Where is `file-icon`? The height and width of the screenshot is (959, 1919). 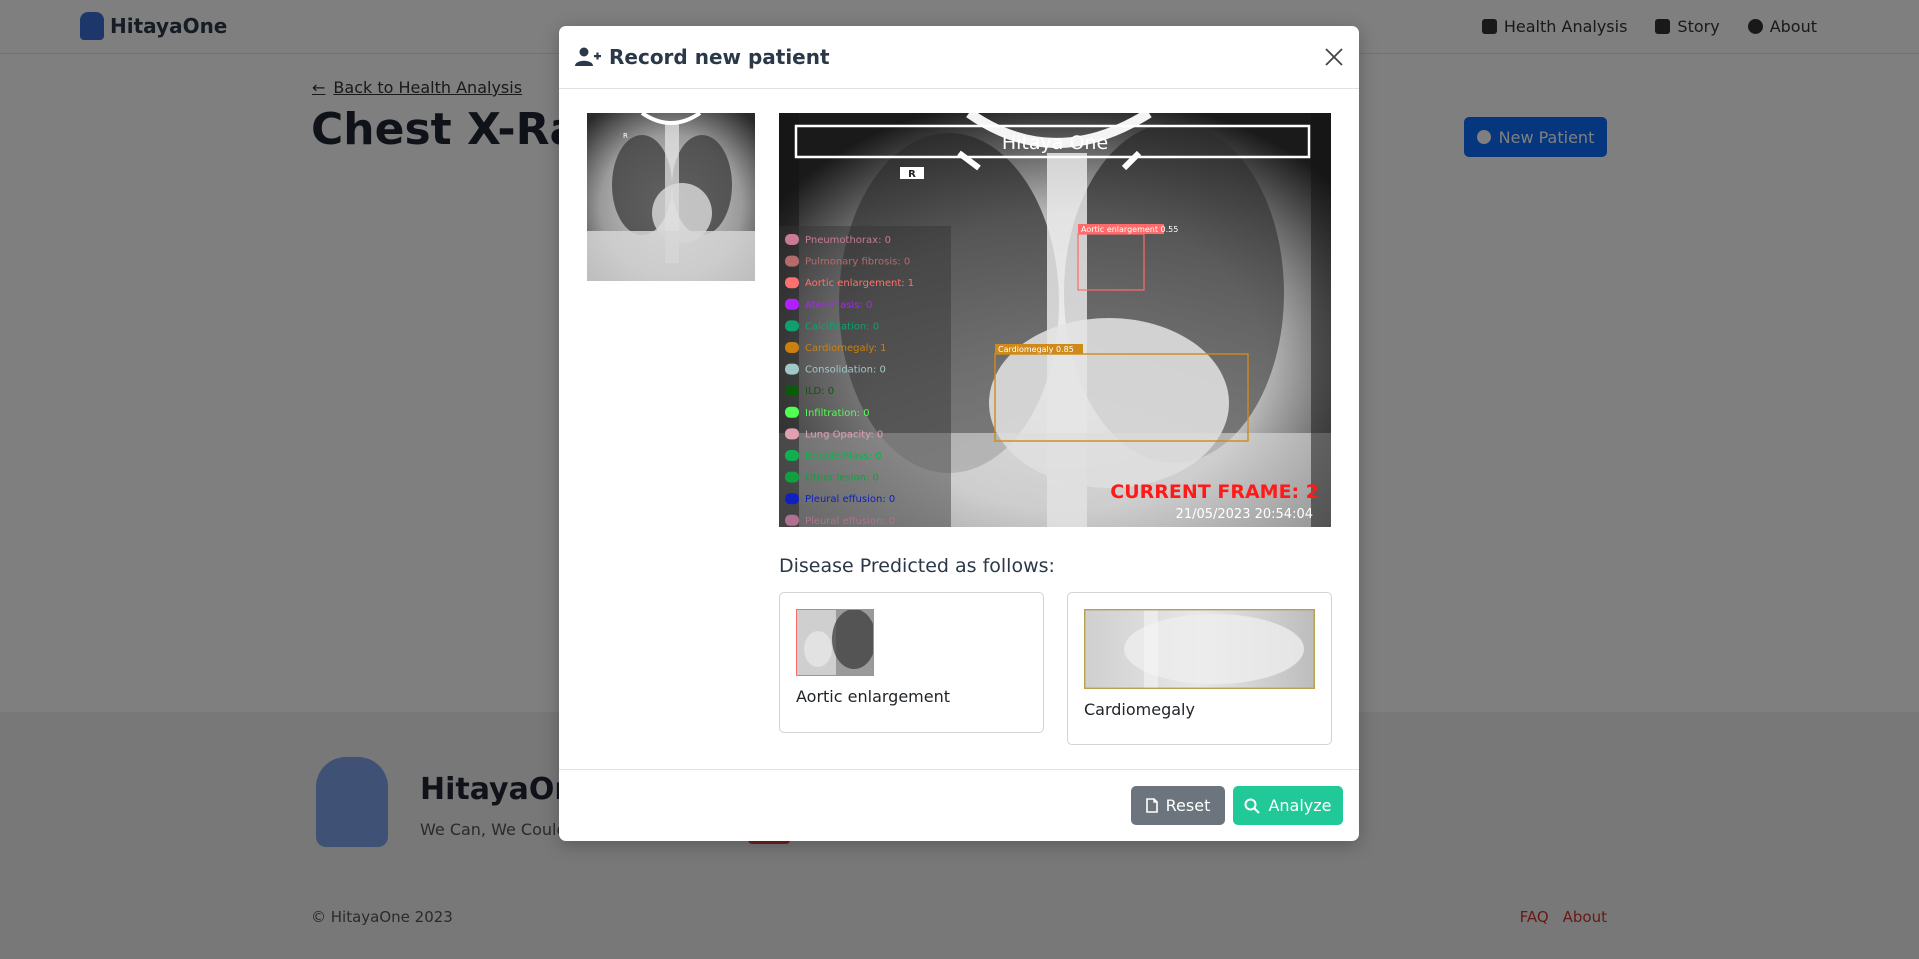 file-icon is located at coordinates (1151, 805).